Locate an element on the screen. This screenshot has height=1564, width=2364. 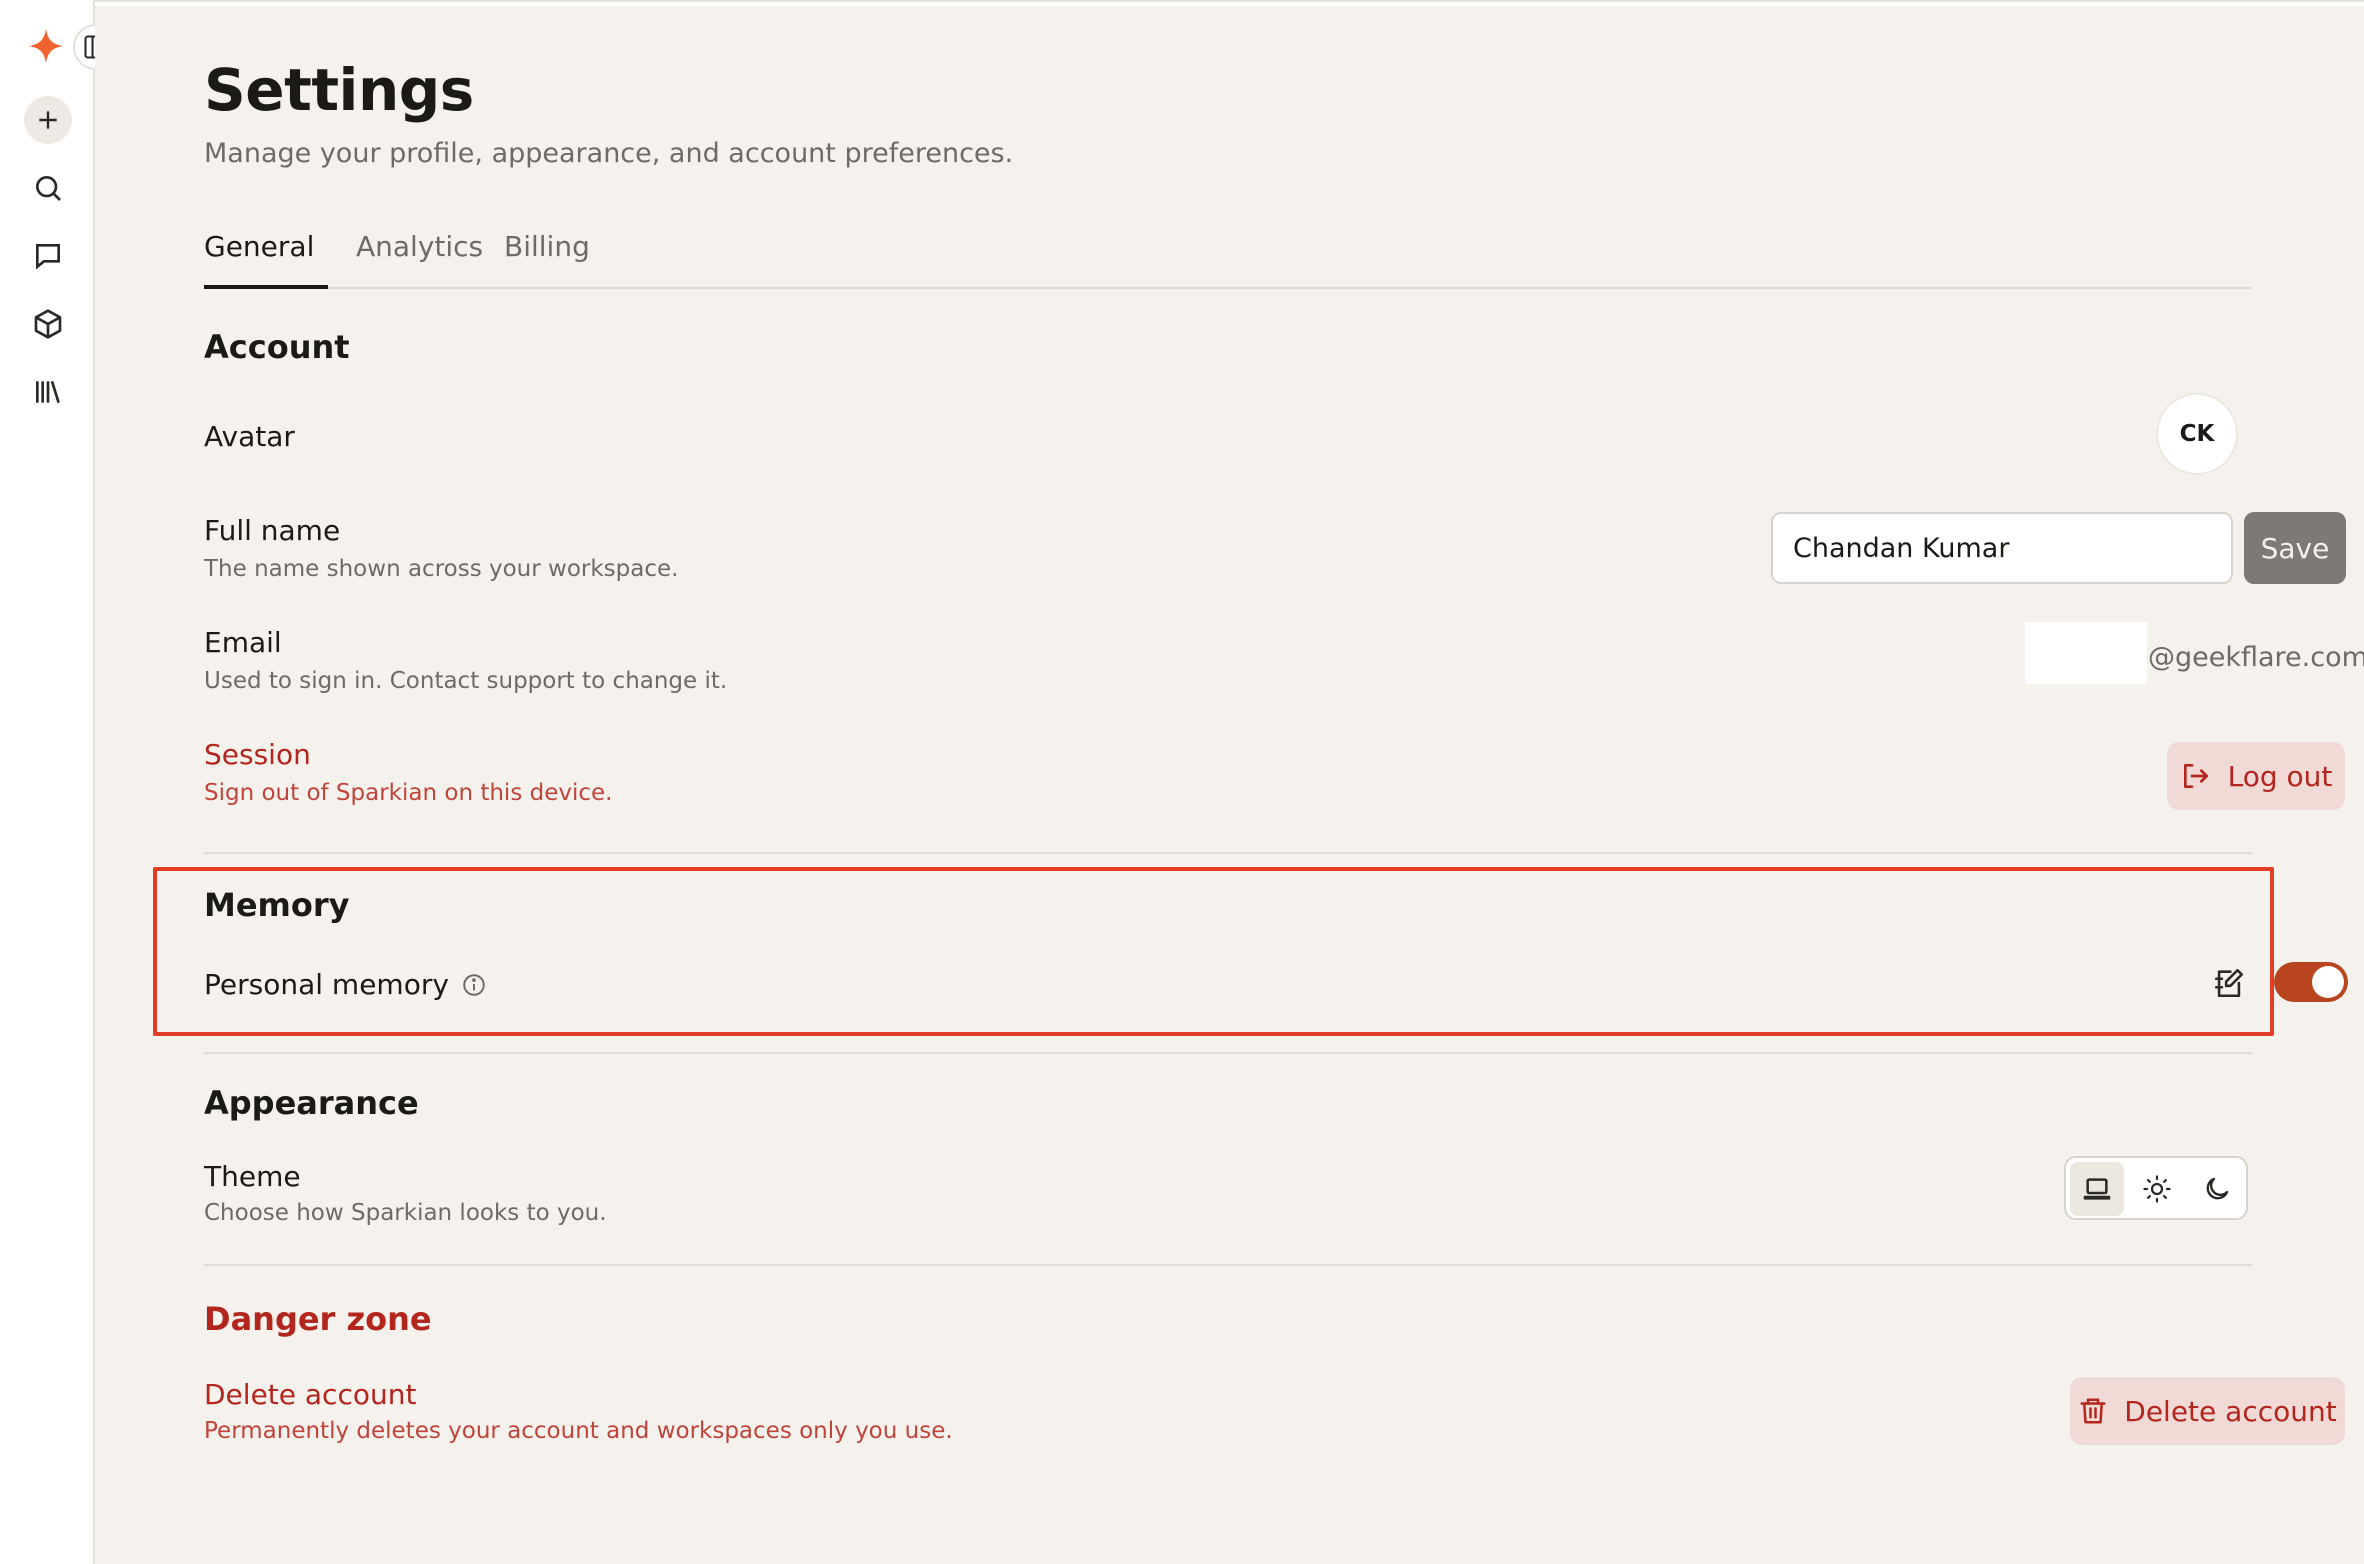
trash-icon is located at coordinates (2093, 1411).